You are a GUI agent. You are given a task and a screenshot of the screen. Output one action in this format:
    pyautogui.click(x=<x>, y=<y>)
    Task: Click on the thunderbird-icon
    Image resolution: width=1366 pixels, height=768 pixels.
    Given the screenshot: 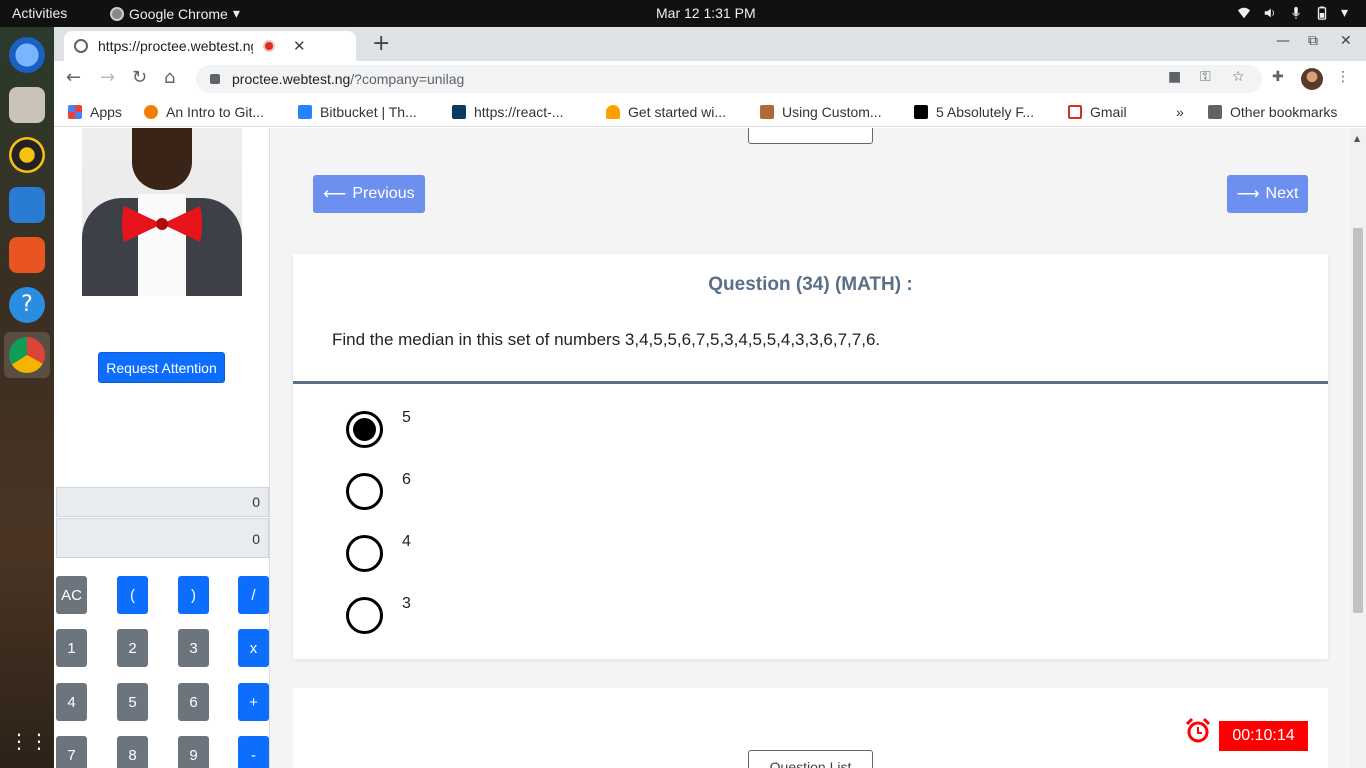 What is the action you would take?
    pyautogui.click(x=27, y=55)
    